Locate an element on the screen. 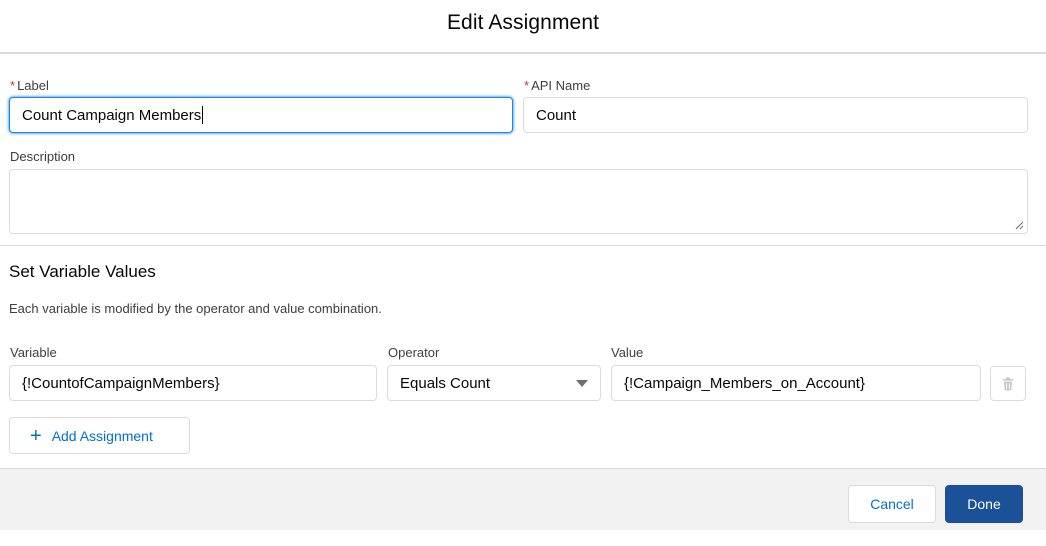  value-input-value: {!Campaign_Members_on_Account} is located at coordinates (744, 383).